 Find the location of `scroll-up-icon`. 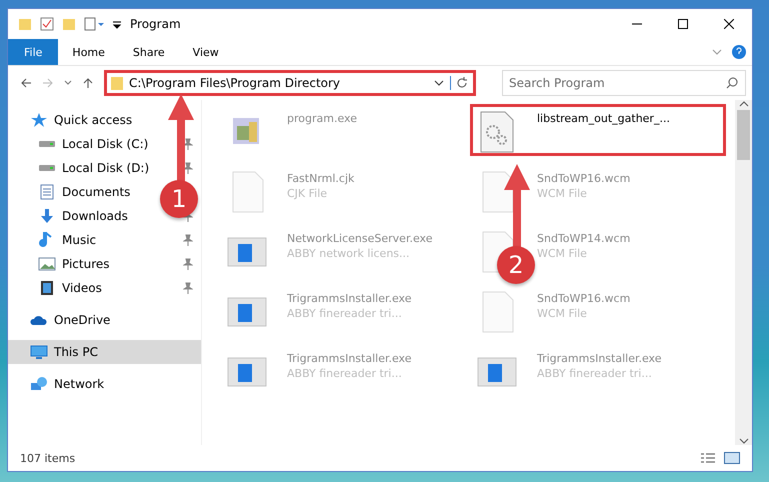

scroll-up-icon is located at coordinates (743, 104).